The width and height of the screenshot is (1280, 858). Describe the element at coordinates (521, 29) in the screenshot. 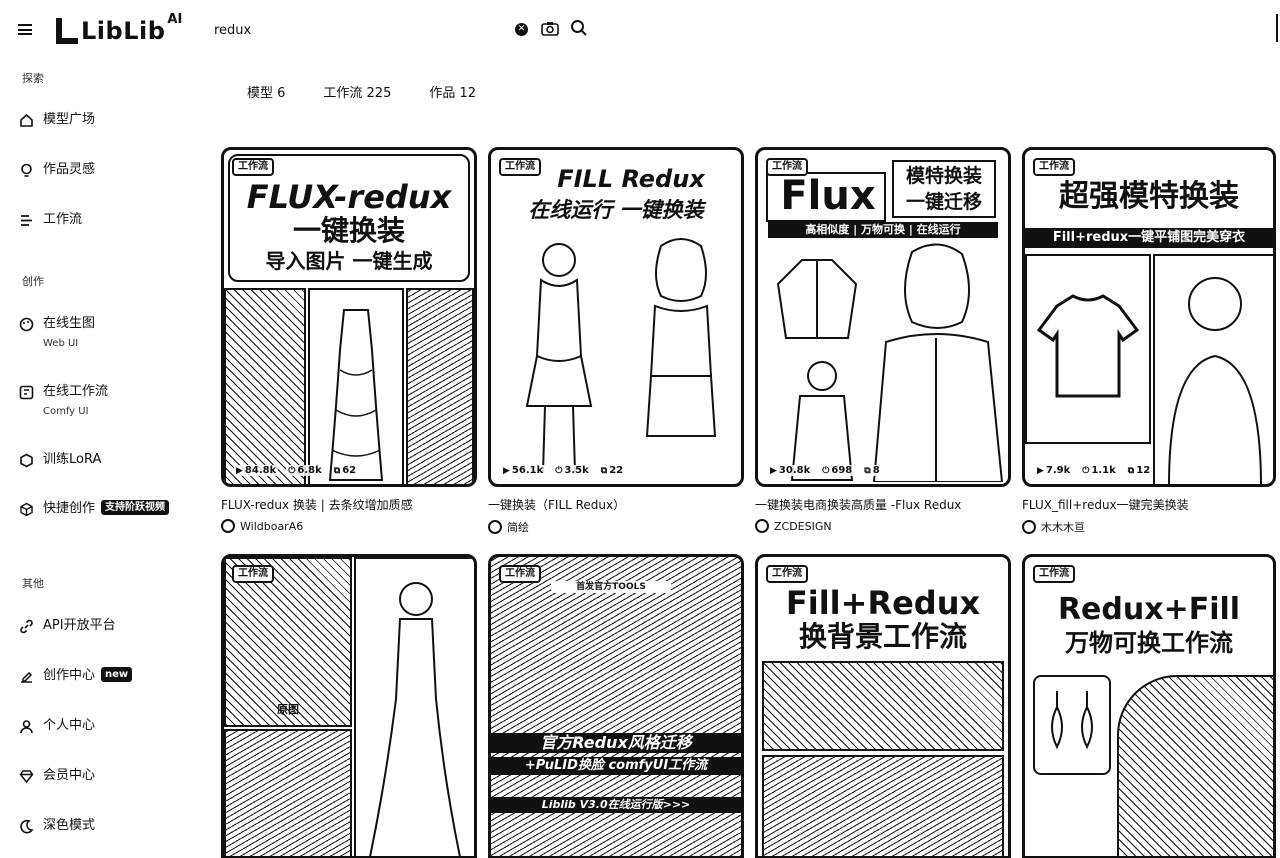

I see `clear-search-icon: ✕` at that location.